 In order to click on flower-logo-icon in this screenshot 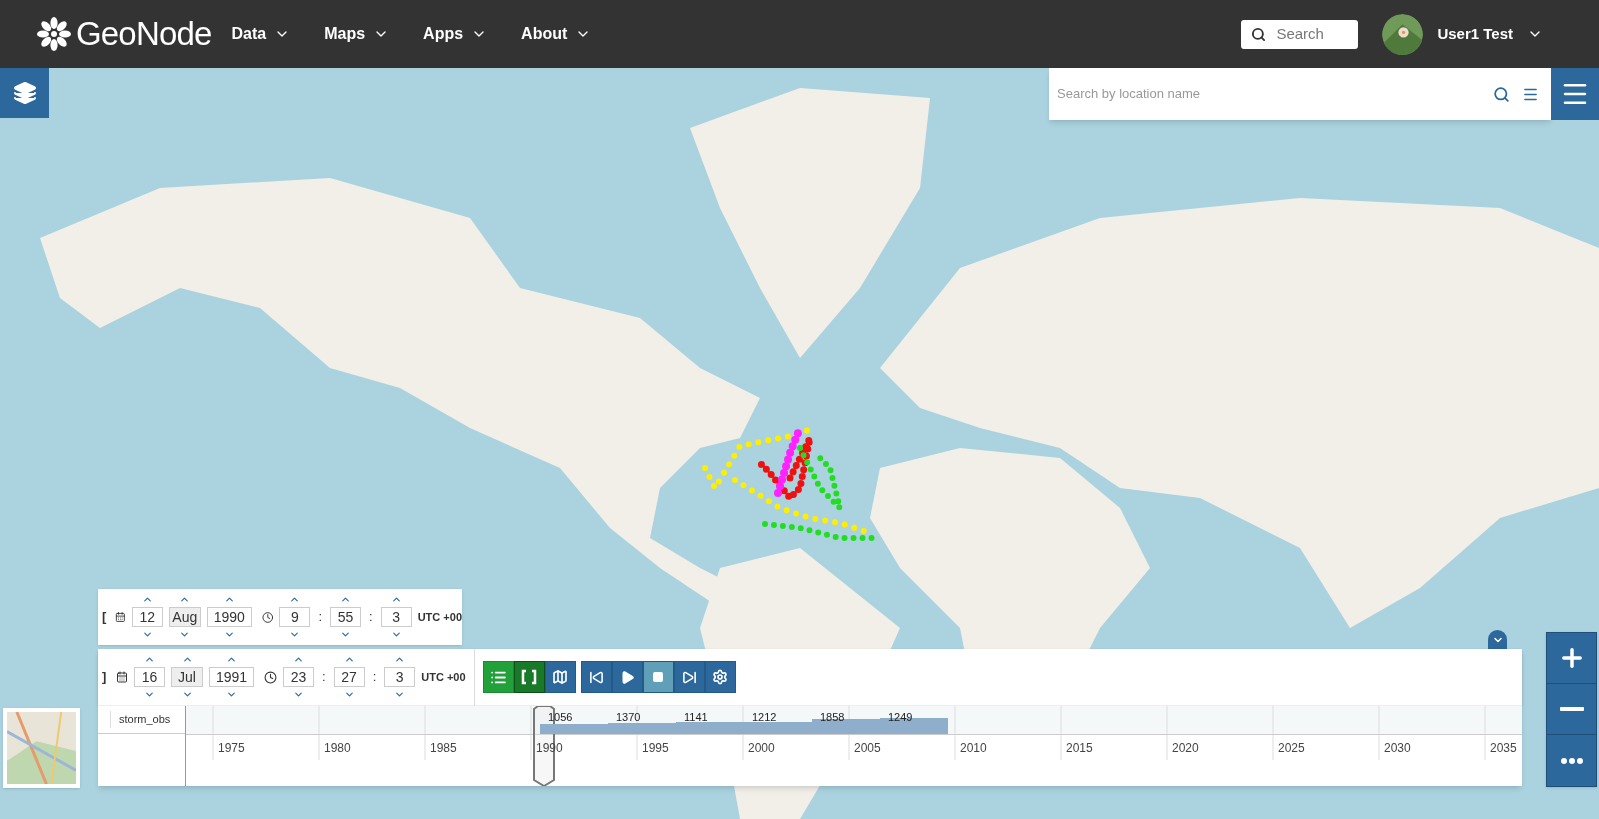, I will do `click(54, 34)`.